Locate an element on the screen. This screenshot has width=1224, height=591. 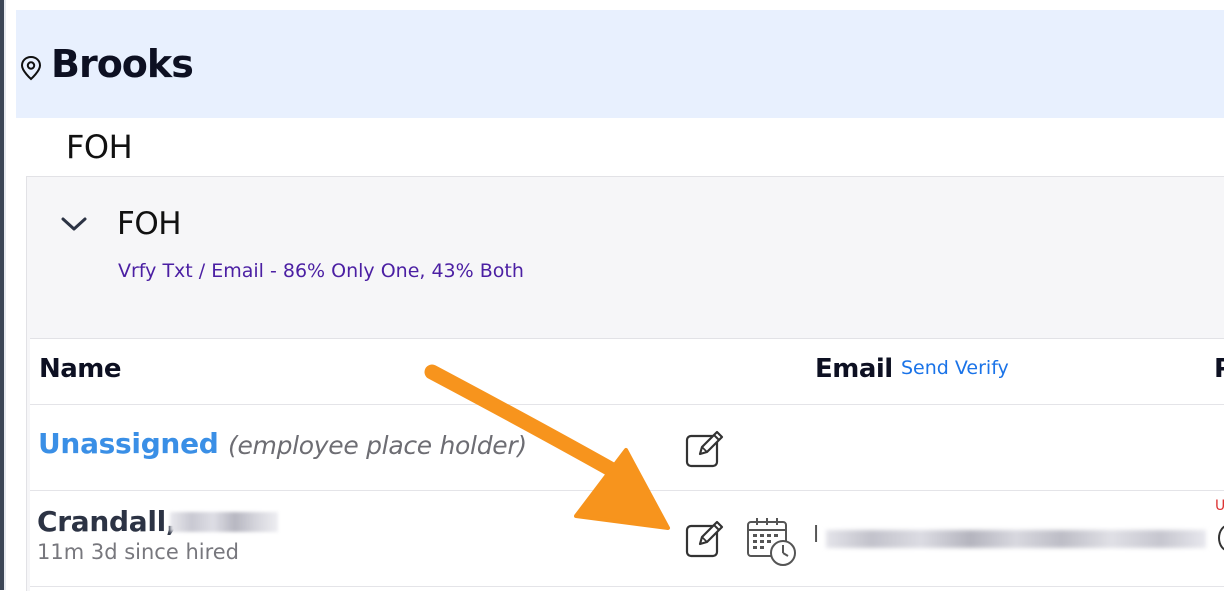
chevron-down-icon is located at coordinates (74, 224).